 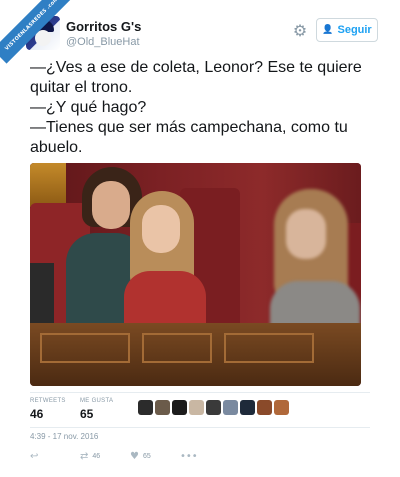 What do you see at coordinates (96, 409) in the screenshot?
I see `likes-stat: ME GUSTA 65` at bounding box center [96, 409].